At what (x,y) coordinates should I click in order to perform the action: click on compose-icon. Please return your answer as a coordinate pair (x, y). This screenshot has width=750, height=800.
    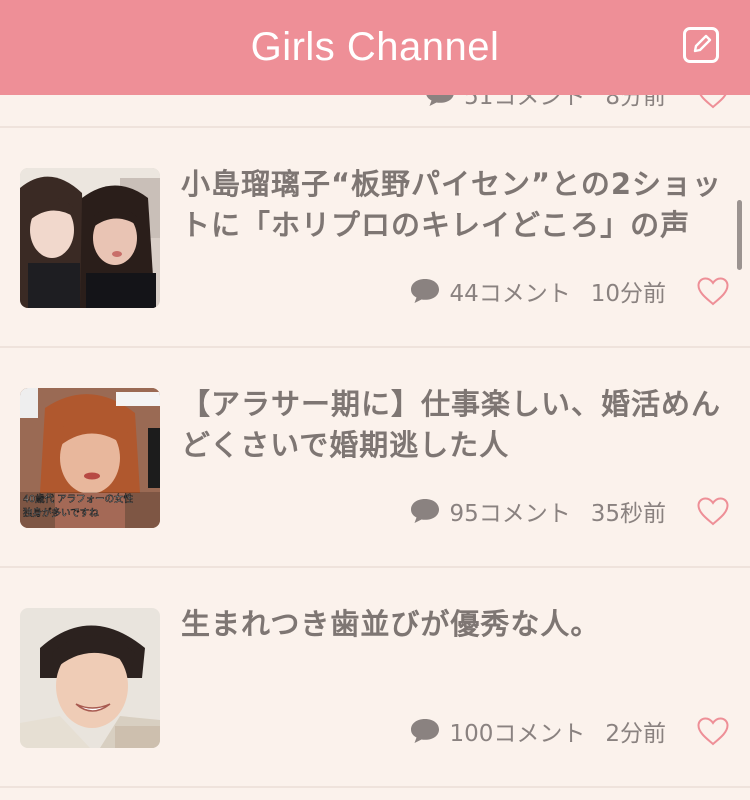
    Looking at the image, I should click on (702, 43).